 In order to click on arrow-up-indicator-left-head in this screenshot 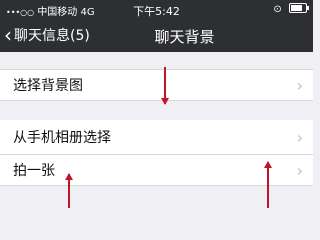, I will do `click(69, 176)`.